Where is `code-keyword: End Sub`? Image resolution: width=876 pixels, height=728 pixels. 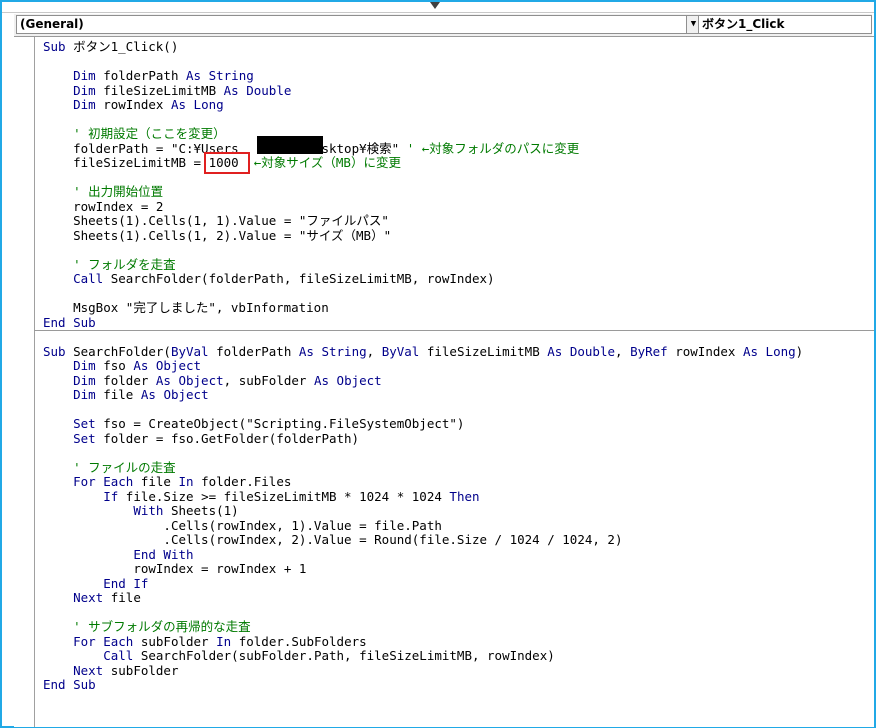 code-keyword: End Sub is located at coordinates (69, 684).